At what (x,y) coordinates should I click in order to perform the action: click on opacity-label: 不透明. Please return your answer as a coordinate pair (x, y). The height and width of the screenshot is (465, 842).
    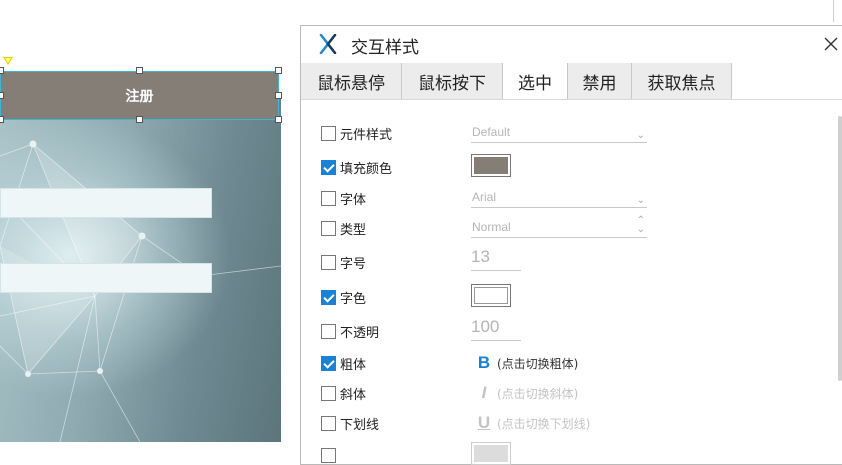
    Looking at the image, I should click on (360, 333).